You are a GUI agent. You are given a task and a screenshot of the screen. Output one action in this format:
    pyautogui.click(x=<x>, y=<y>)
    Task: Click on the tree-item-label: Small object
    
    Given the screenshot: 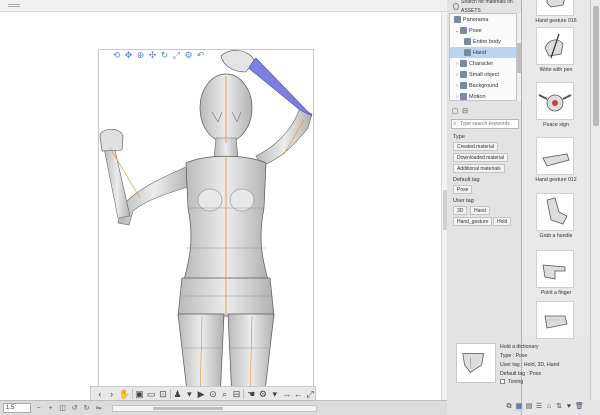 What is the action you would take?
    pyautogui.click(x=484, y=74)
    